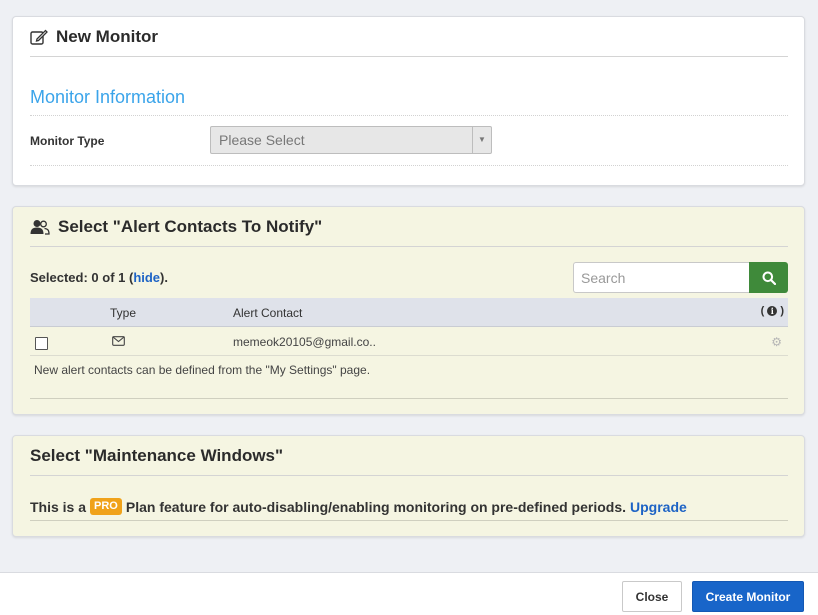  I want to click on pro-notice-text: This is a, so click(58, 506).